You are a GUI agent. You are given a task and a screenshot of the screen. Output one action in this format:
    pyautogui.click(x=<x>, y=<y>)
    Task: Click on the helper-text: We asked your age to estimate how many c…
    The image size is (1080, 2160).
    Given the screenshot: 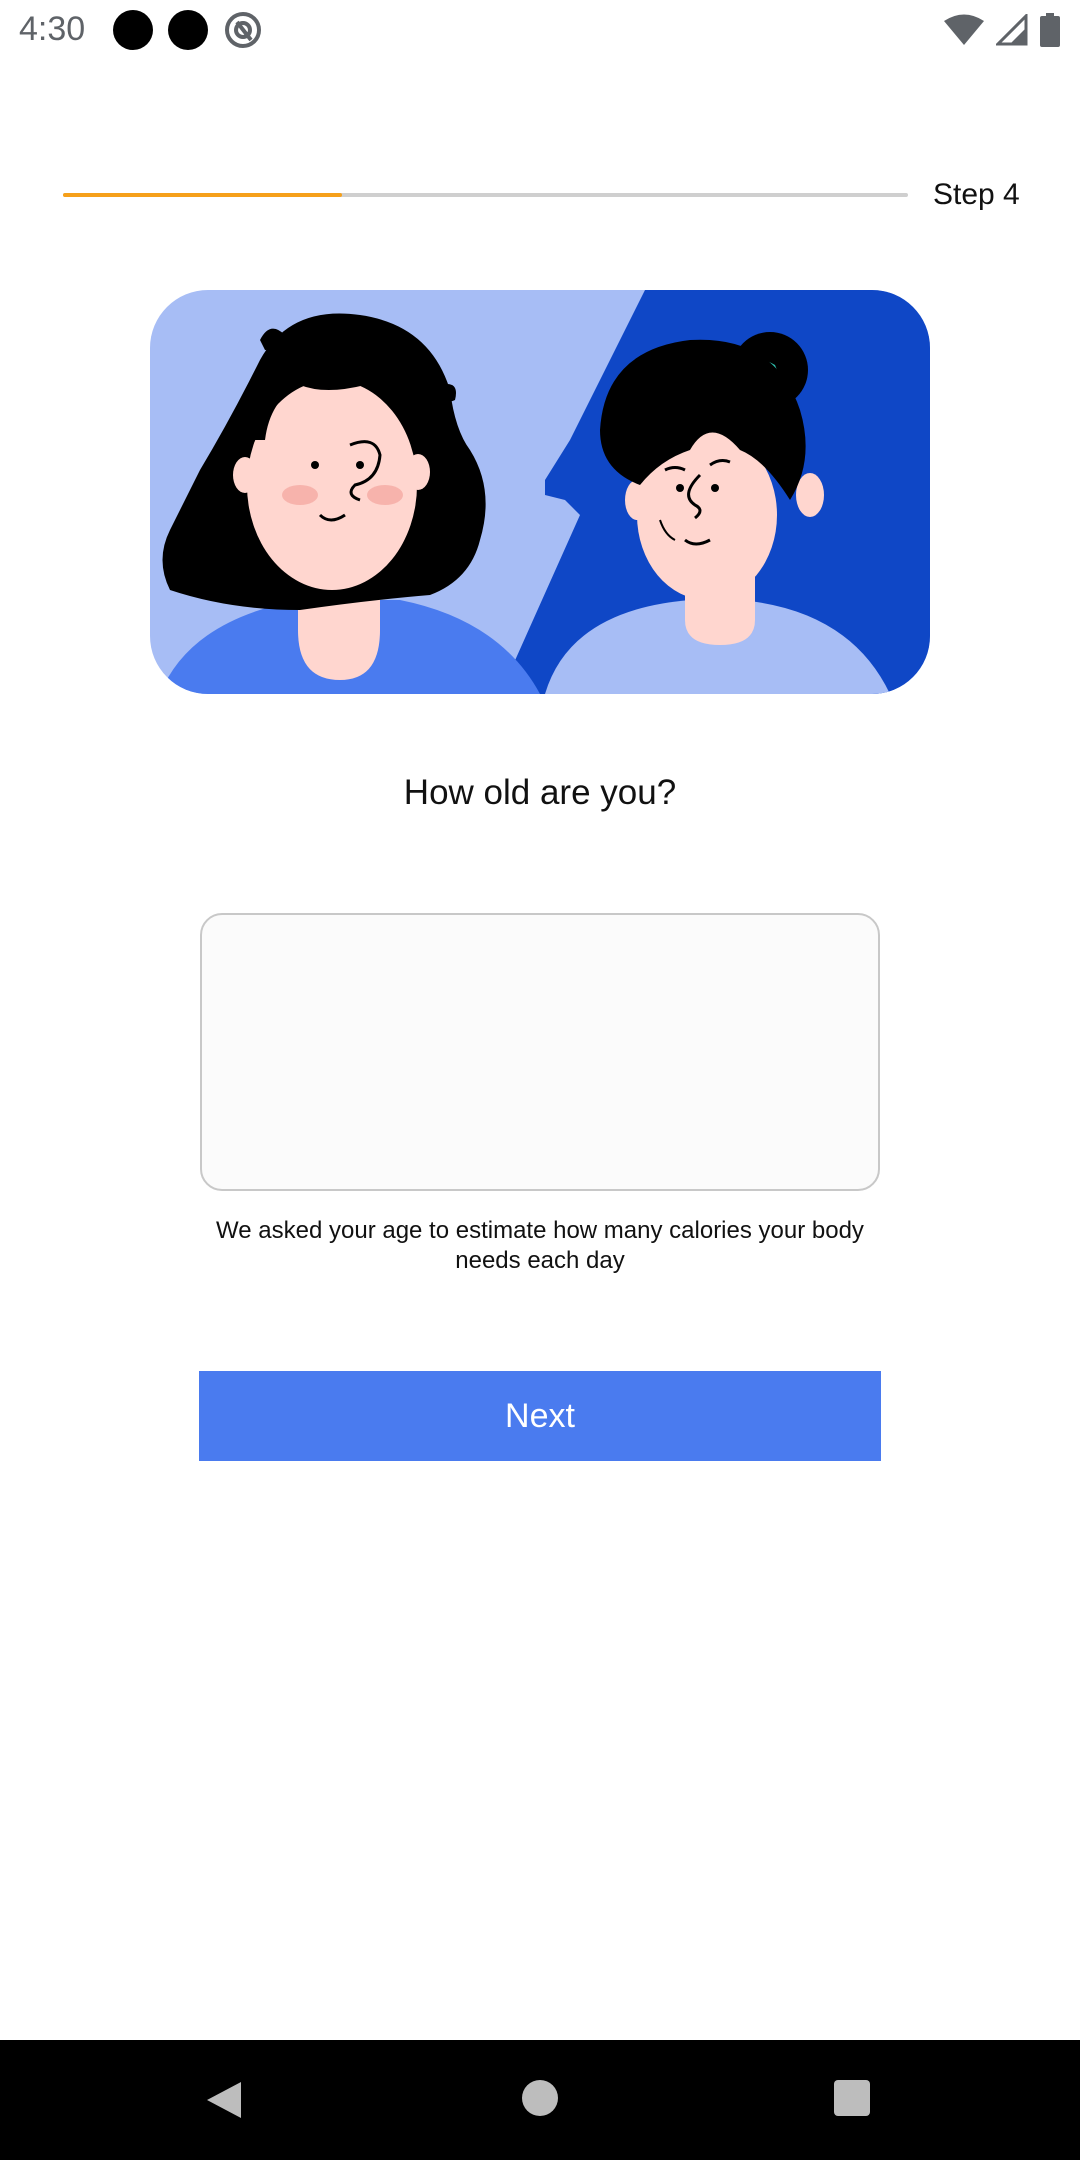 What is the action you would take?
    pyautogui.click(x=540, y=1245)
    